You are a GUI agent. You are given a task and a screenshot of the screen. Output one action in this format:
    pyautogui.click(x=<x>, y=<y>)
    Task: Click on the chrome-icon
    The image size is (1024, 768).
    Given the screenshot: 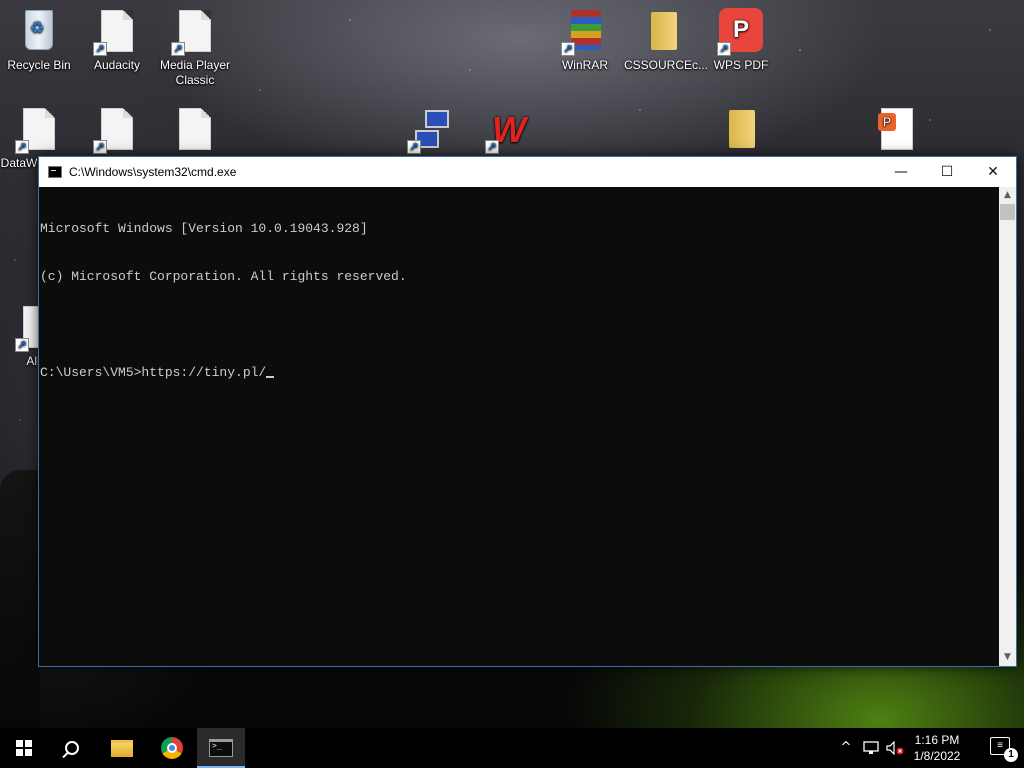 What is the action you would take?
    pyautogui.click(x=172, y=748)
    